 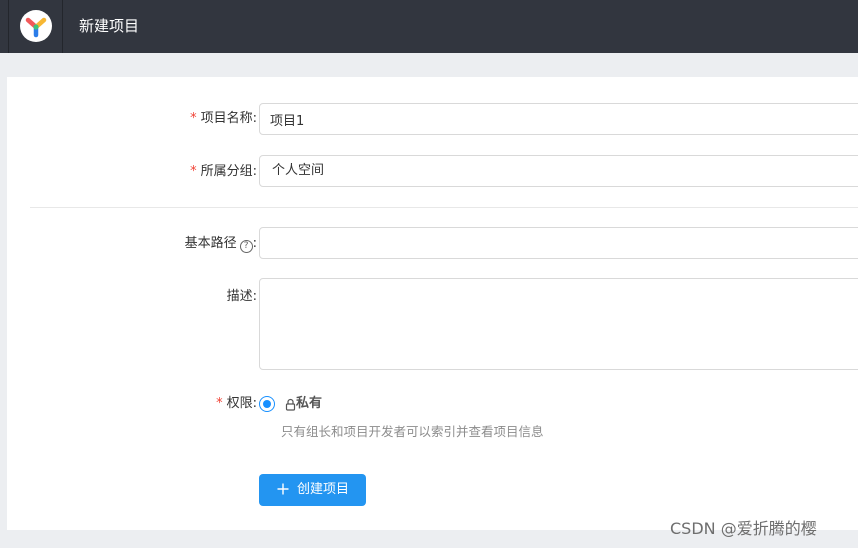 What do you see at coordinates (241, 296) in the screenshot?
I see `description-label: 描述:` at bounding box center [241, 296].